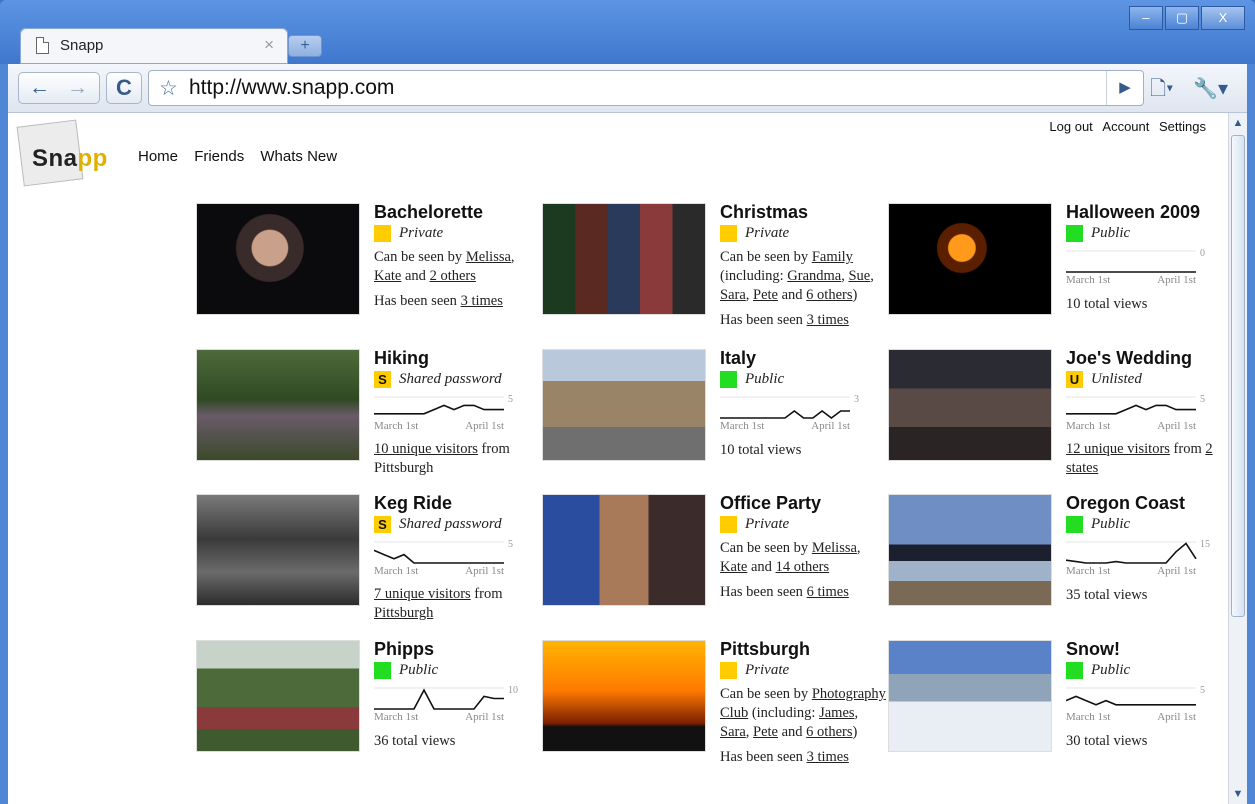  Describe the element at coordinates (1147, 212) in the screenshot. I see `album-title: Halloween 2009` at that location.